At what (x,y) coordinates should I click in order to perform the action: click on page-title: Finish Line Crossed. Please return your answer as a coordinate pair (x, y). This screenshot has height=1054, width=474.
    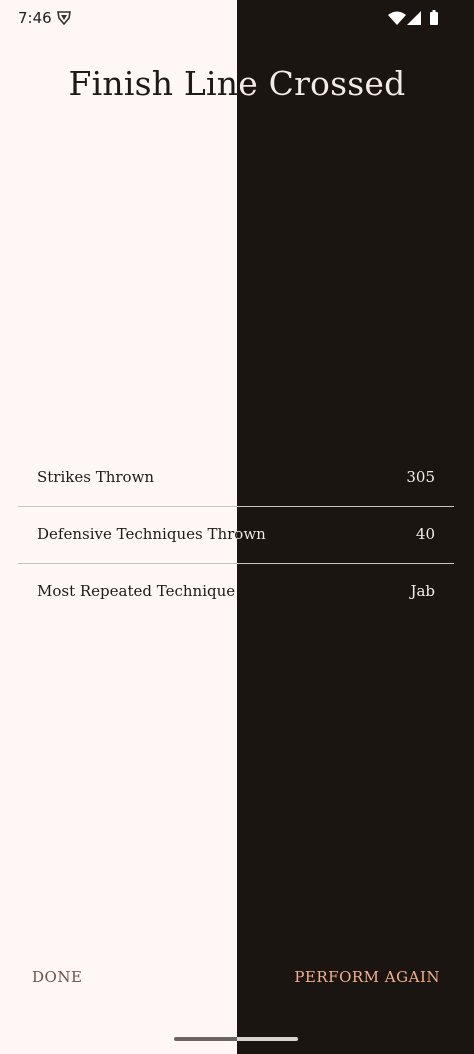
    Looking at the image, I should click on (237, 84).